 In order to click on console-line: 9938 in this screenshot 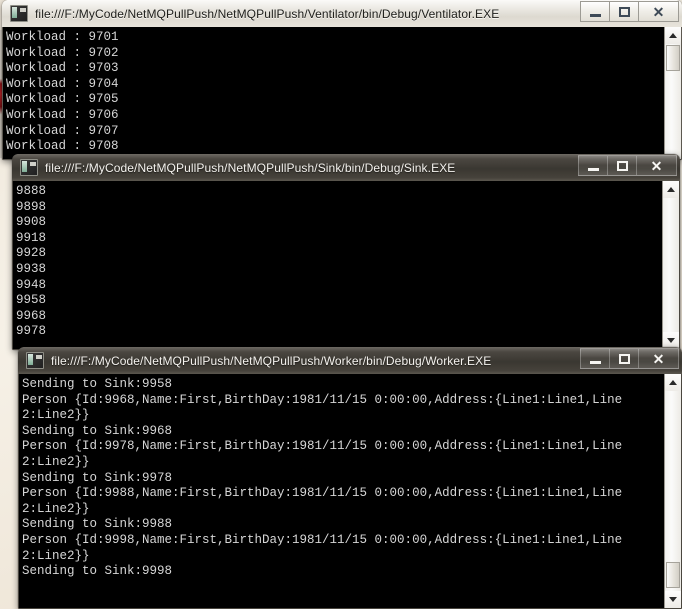, I will do `click(31, 268)`.